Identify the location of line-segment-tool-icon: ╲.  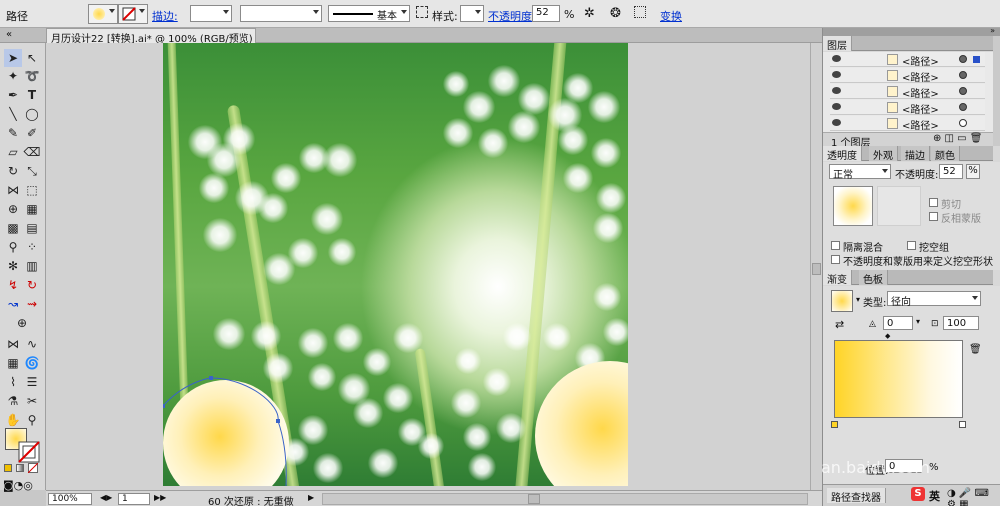
(13, 114).